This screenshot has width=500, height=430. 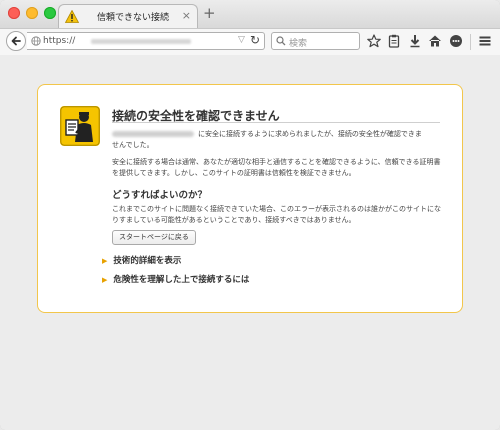 I want to click on site-name-redacted, so click(x=153, y=134).